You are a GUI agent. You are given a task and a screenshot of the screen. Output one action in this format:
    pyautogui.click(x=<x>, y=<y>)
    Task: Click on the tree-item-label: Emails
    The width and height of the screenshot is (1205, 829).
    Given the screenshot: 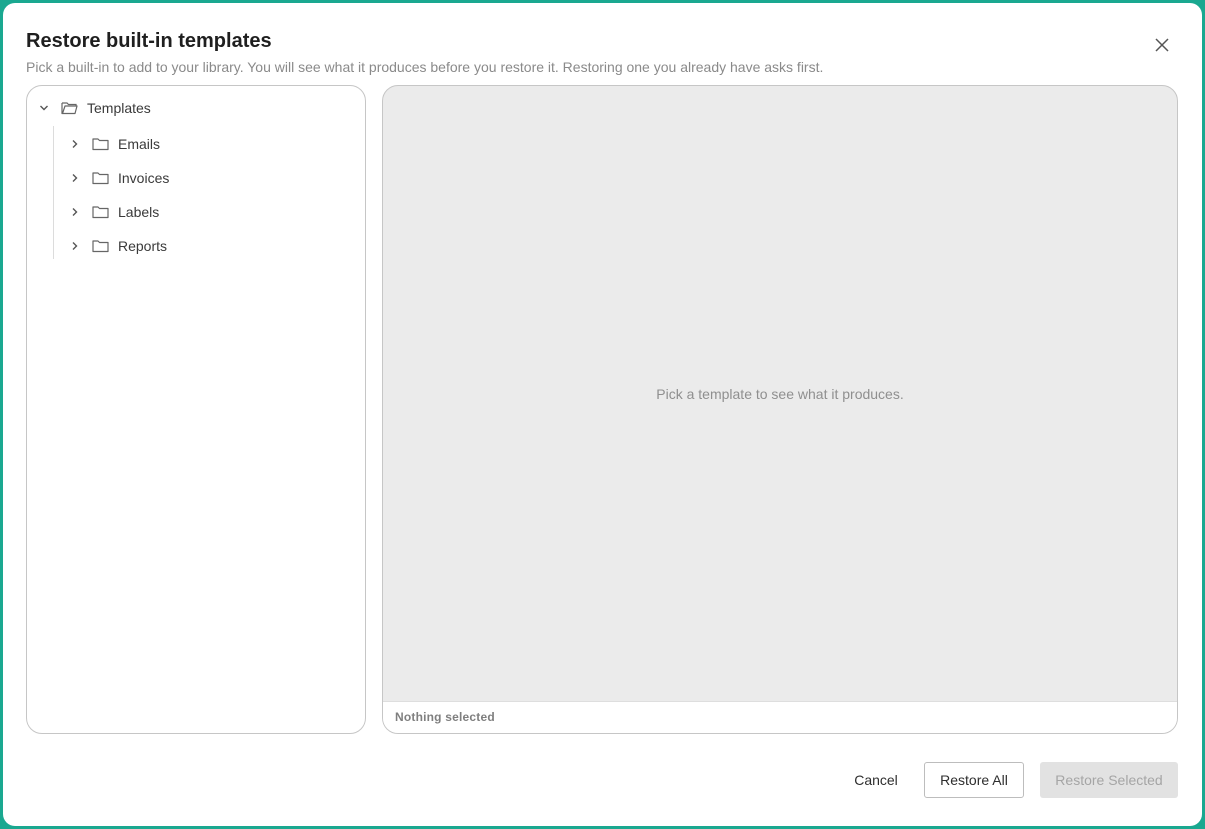 What is the action you would take?
    pyautogui.click(x=139, y=144)
    